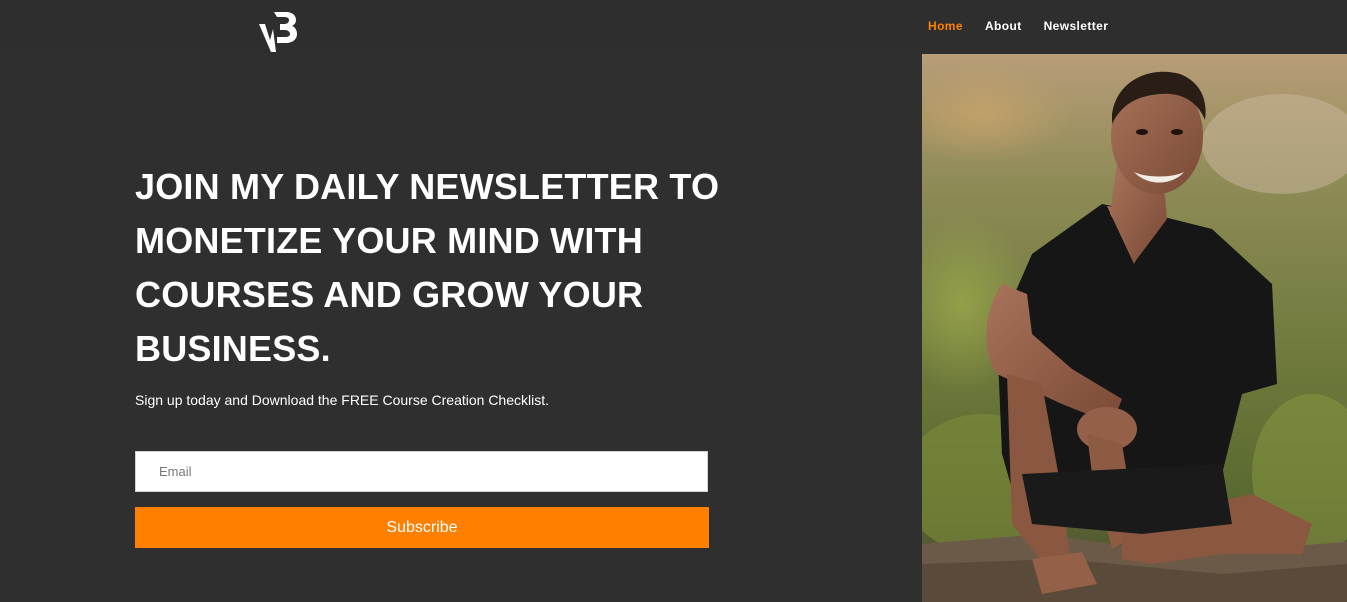  I want to click on nav-about-link: About, so click(1003, 26).